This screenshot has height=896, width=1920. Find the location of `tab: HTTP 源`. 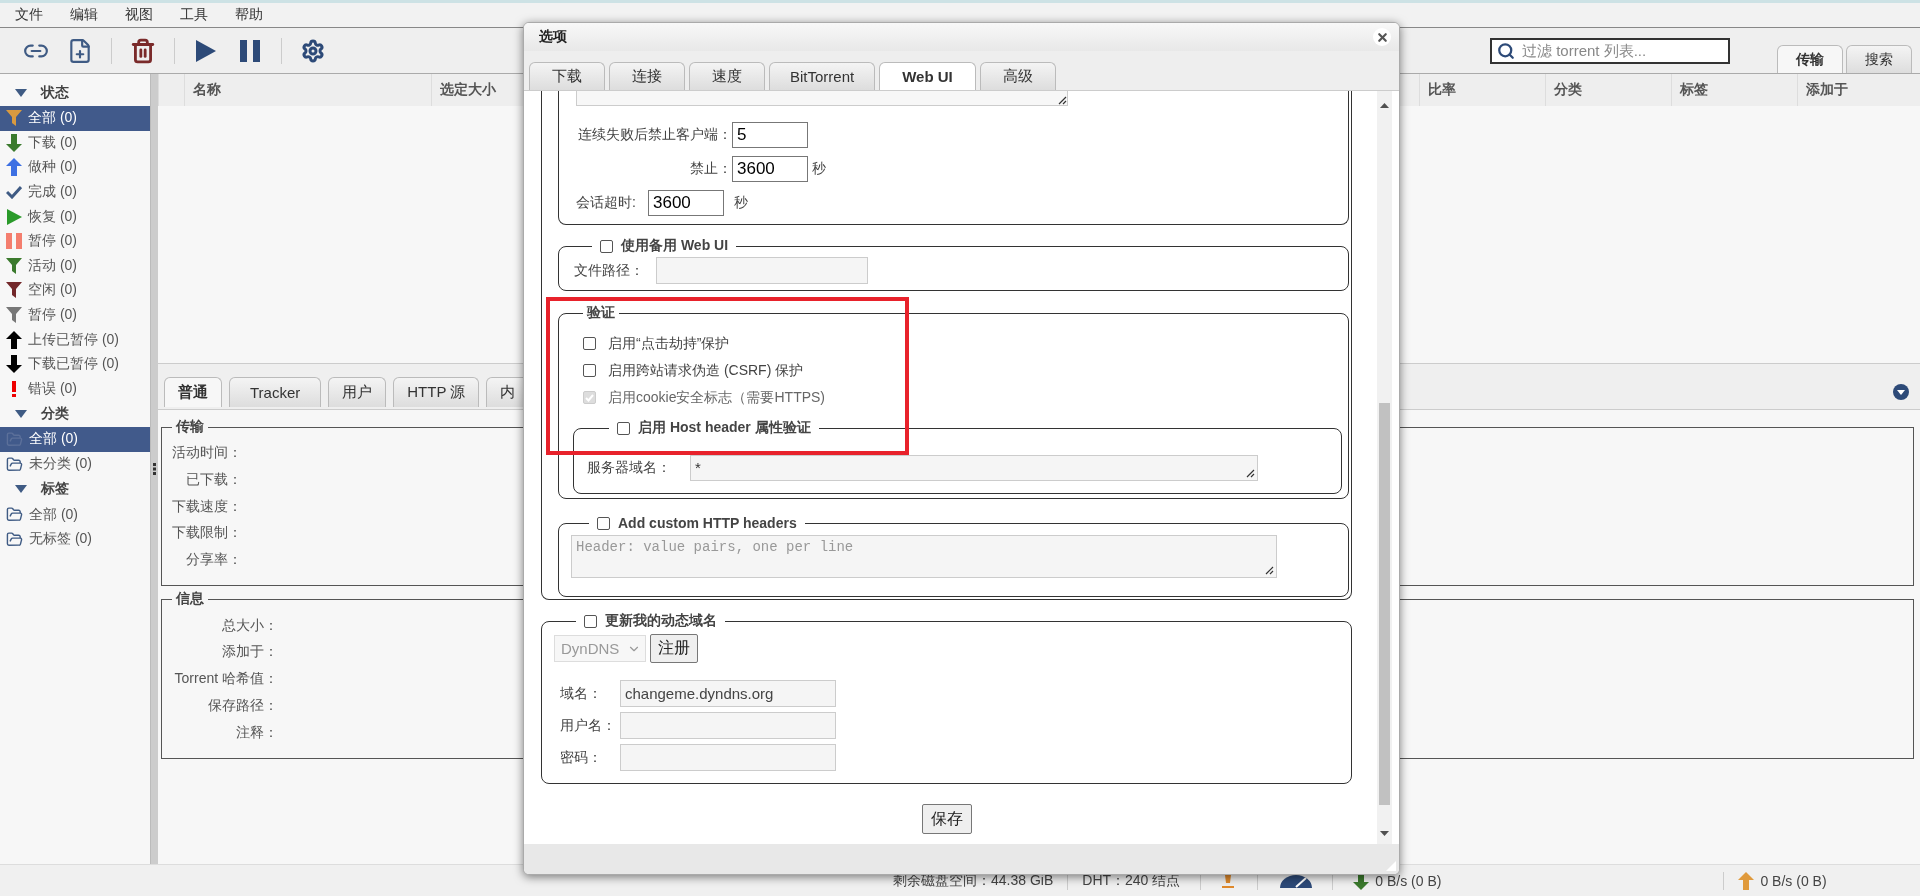

tab: HTTP 源 is located at coordinates (436, 392).